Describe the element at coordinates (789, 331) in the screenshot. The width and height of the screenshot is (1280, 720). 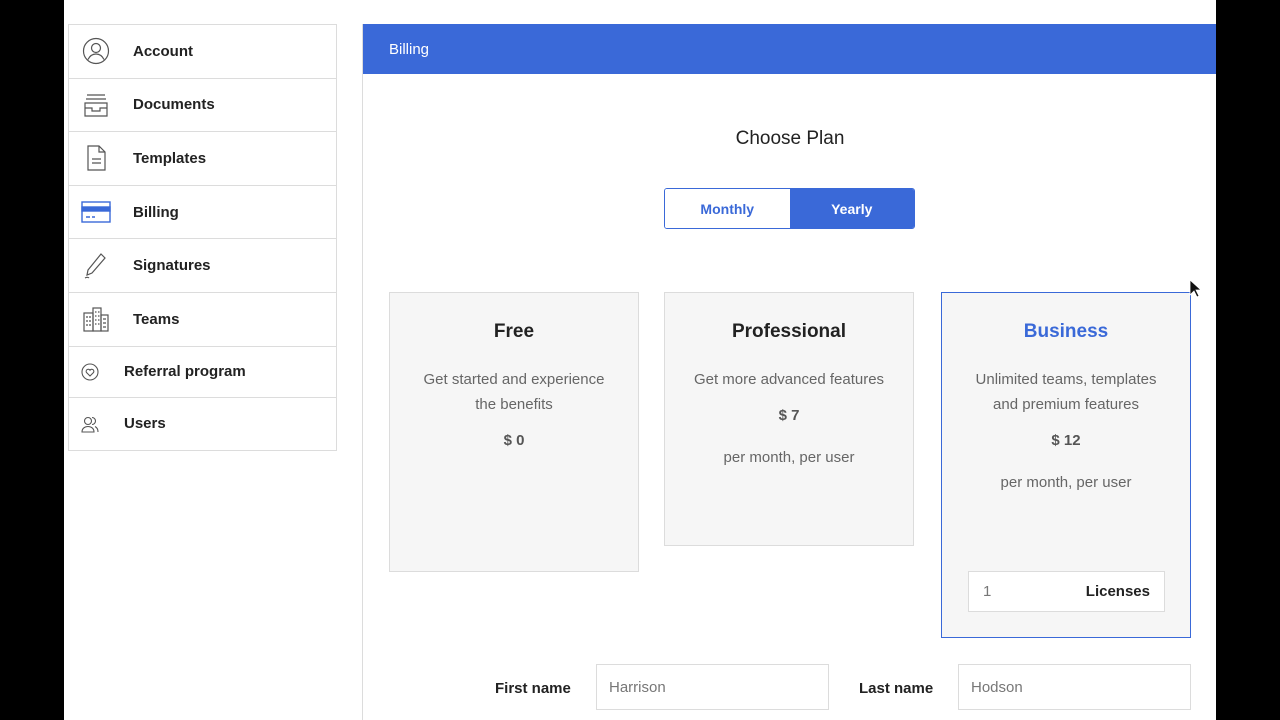
I see `plan-name: Professional` at that location.